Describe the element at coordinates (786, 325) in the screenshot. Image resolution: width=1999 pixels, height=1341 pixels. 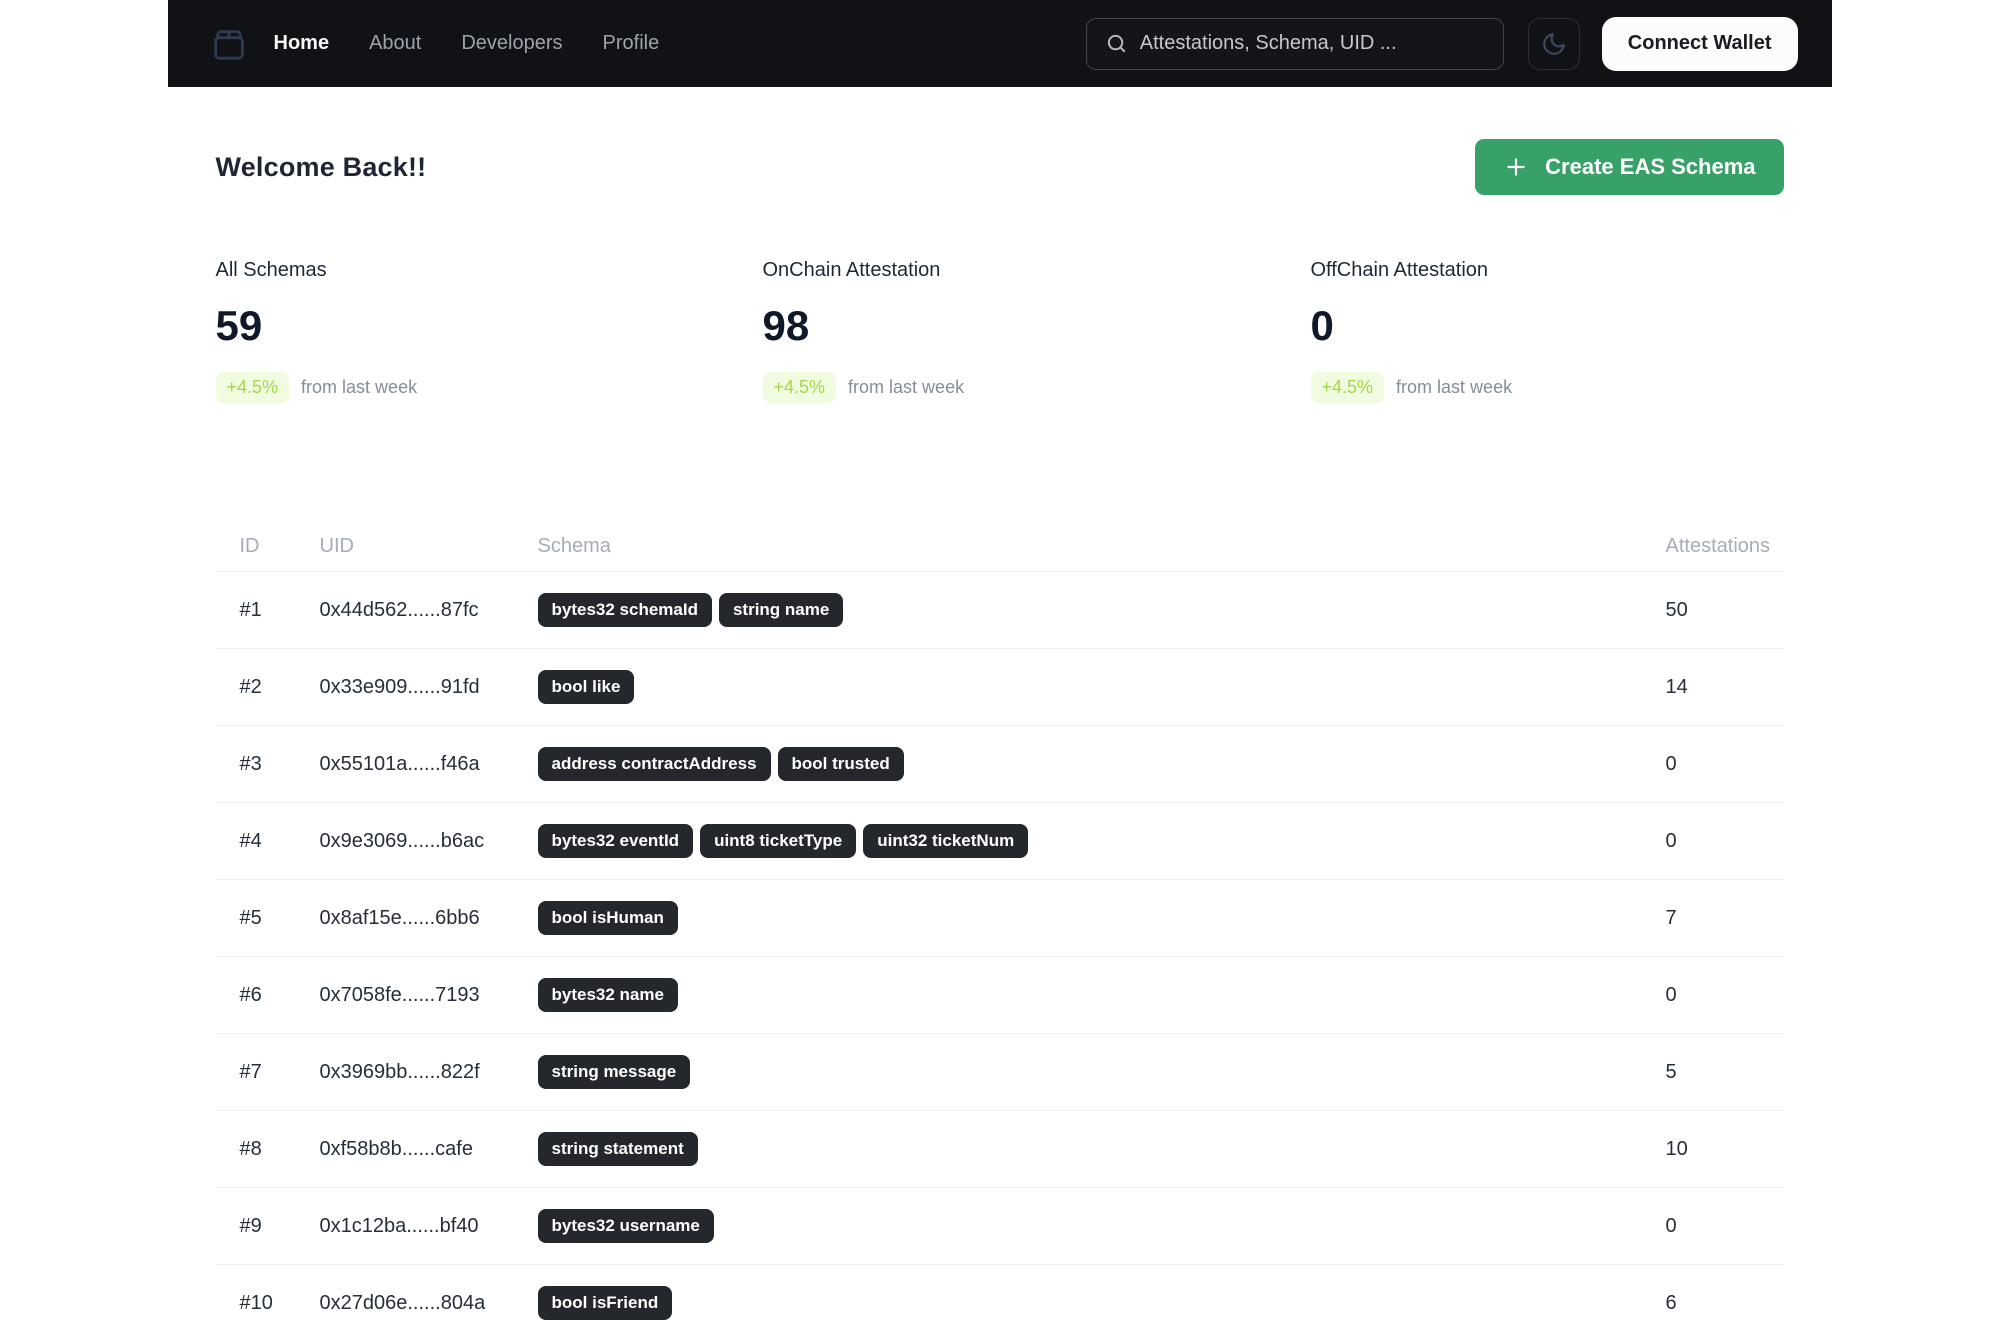
I see `stat-value: 98` at that location.